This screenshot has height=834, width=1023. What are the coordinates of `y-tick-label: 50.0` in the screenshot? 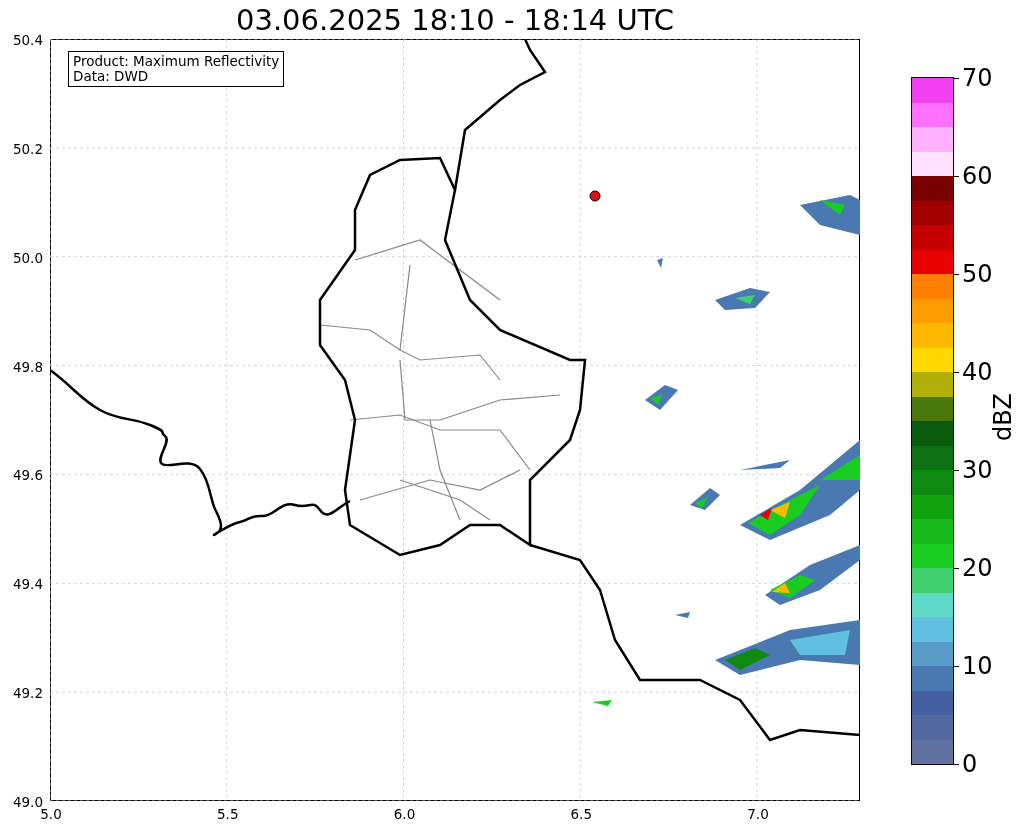 It's located at (27, 257).